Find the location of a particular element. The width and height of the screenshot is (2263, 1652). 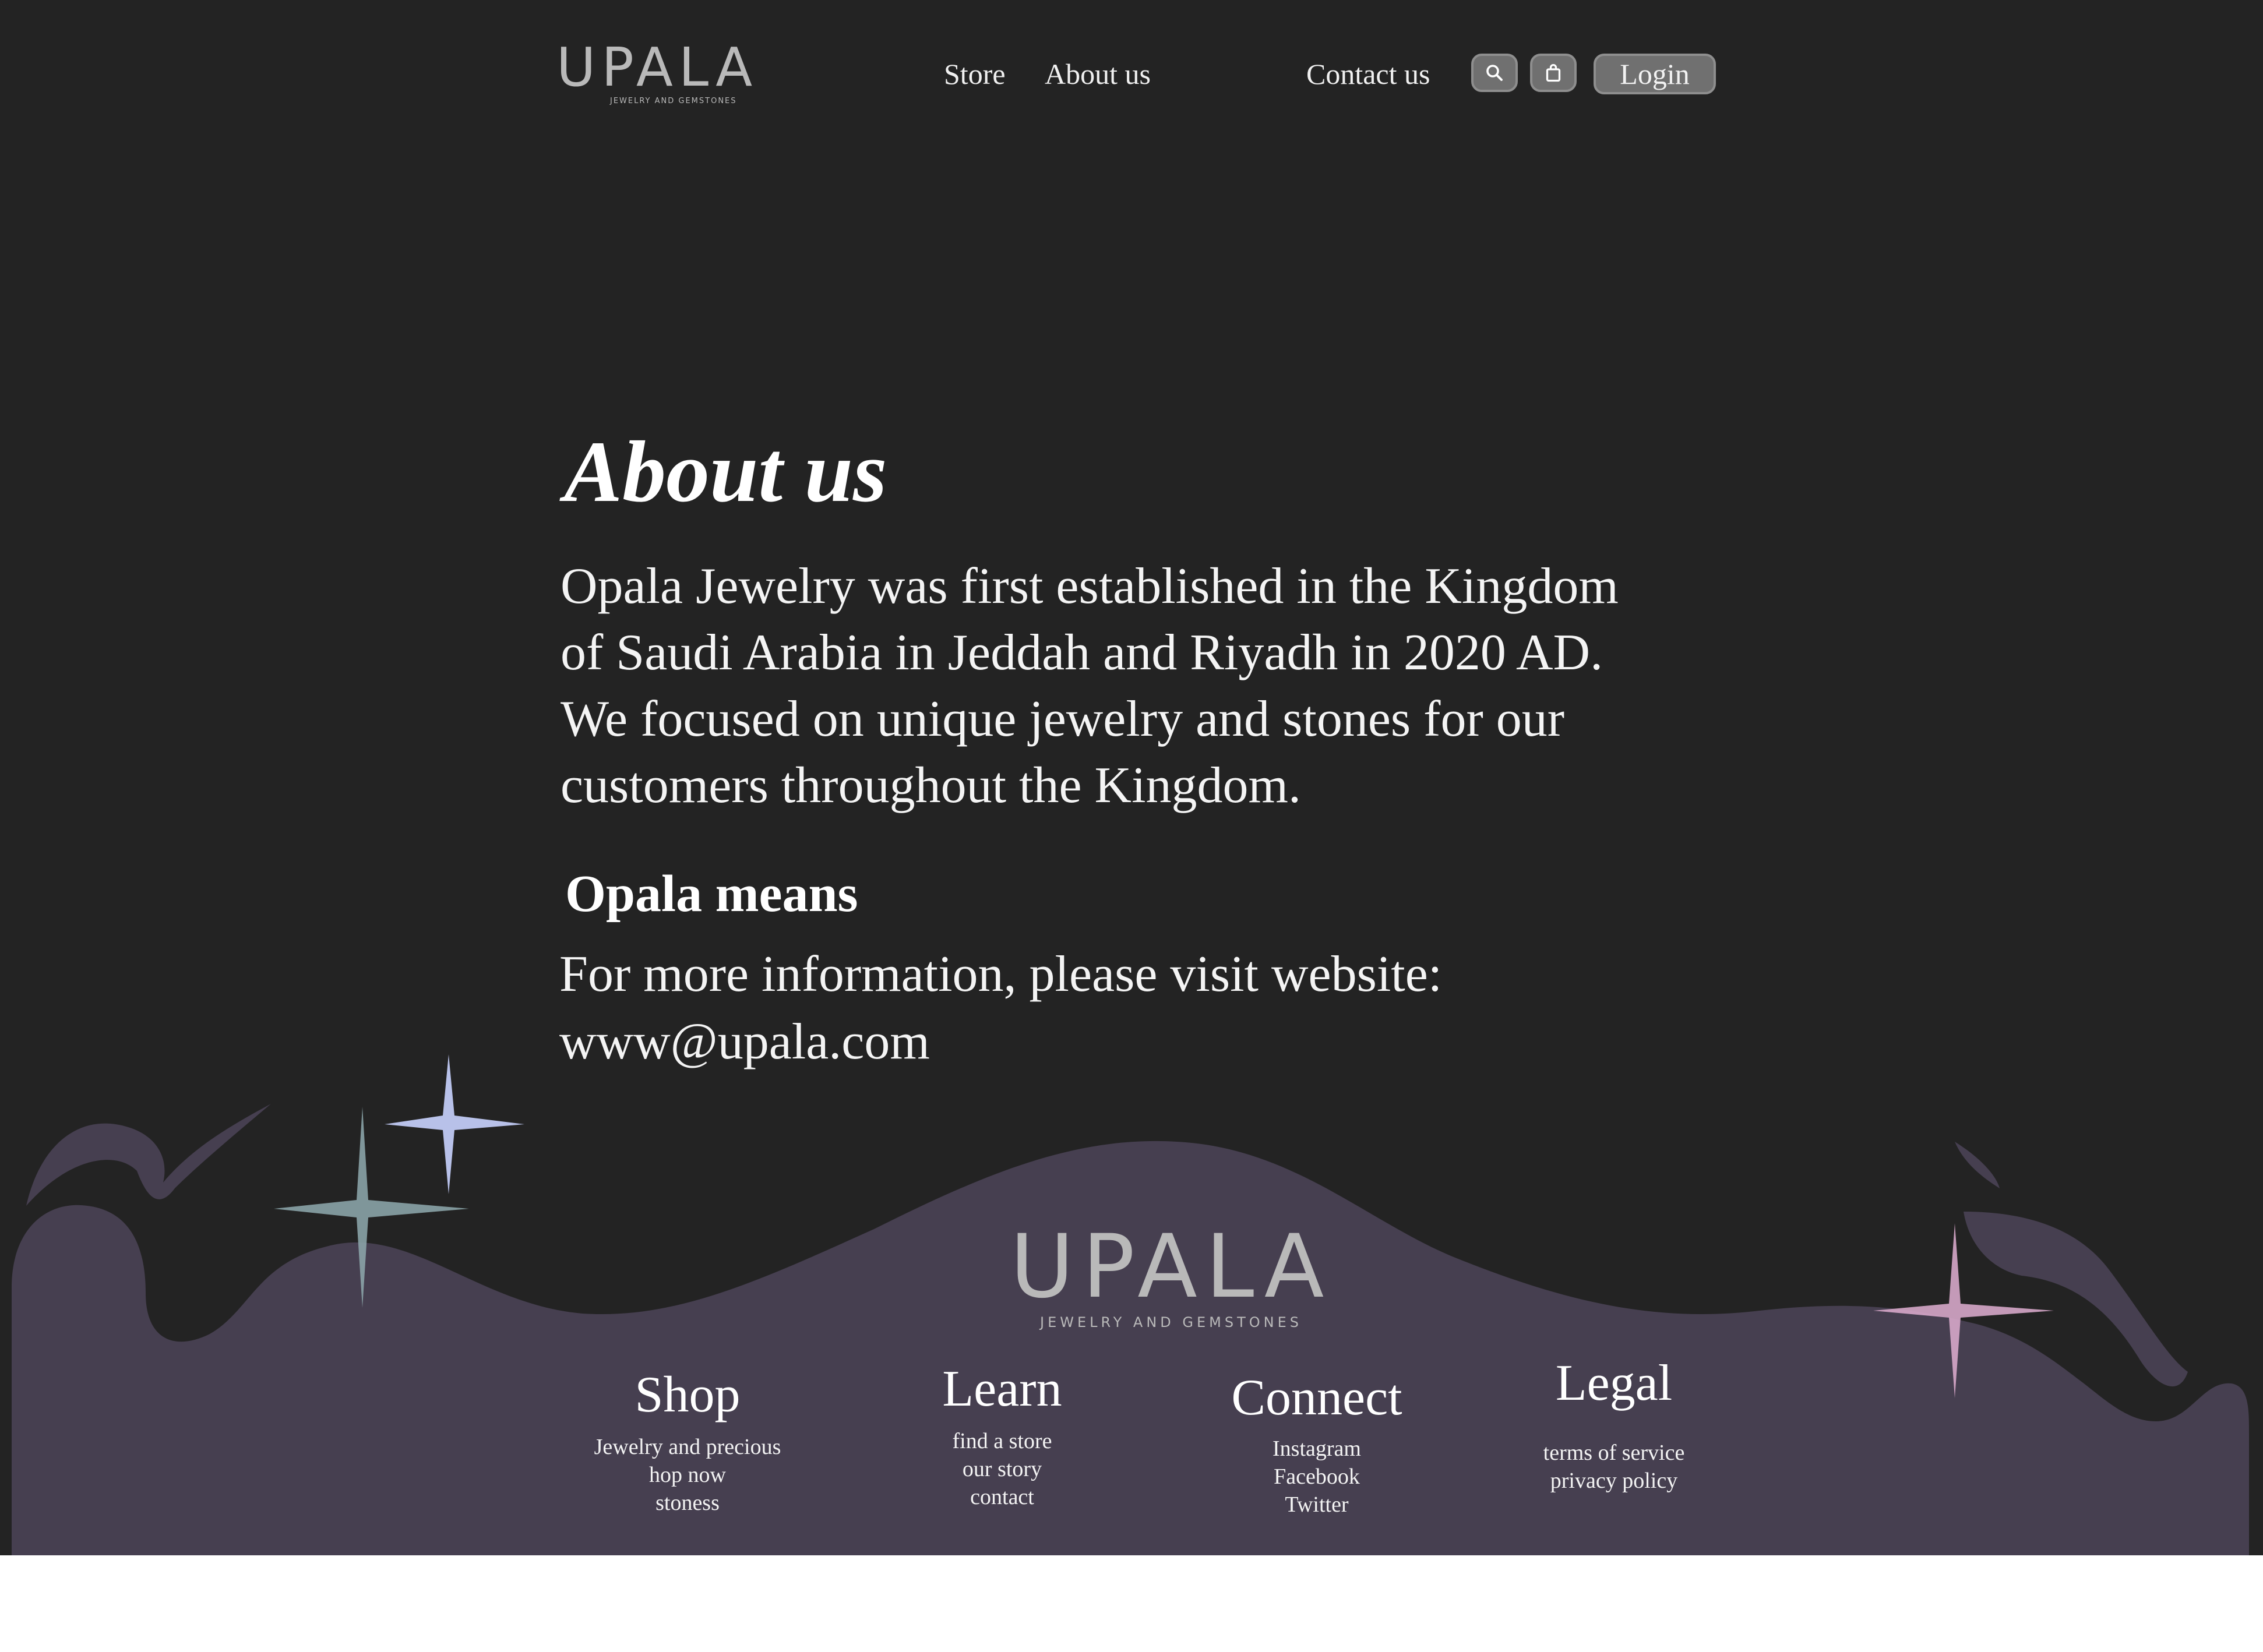

footer-link: Jewelry and precious is located at coordinates (688, 1447).